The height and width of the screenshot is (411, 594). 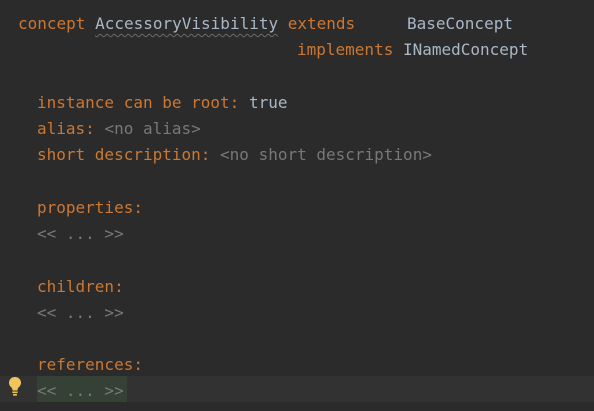 What do you see at coordinates (124, 154) in the screenshot?
I see `short-description-label: short description:` at bounding box center [124, 154].